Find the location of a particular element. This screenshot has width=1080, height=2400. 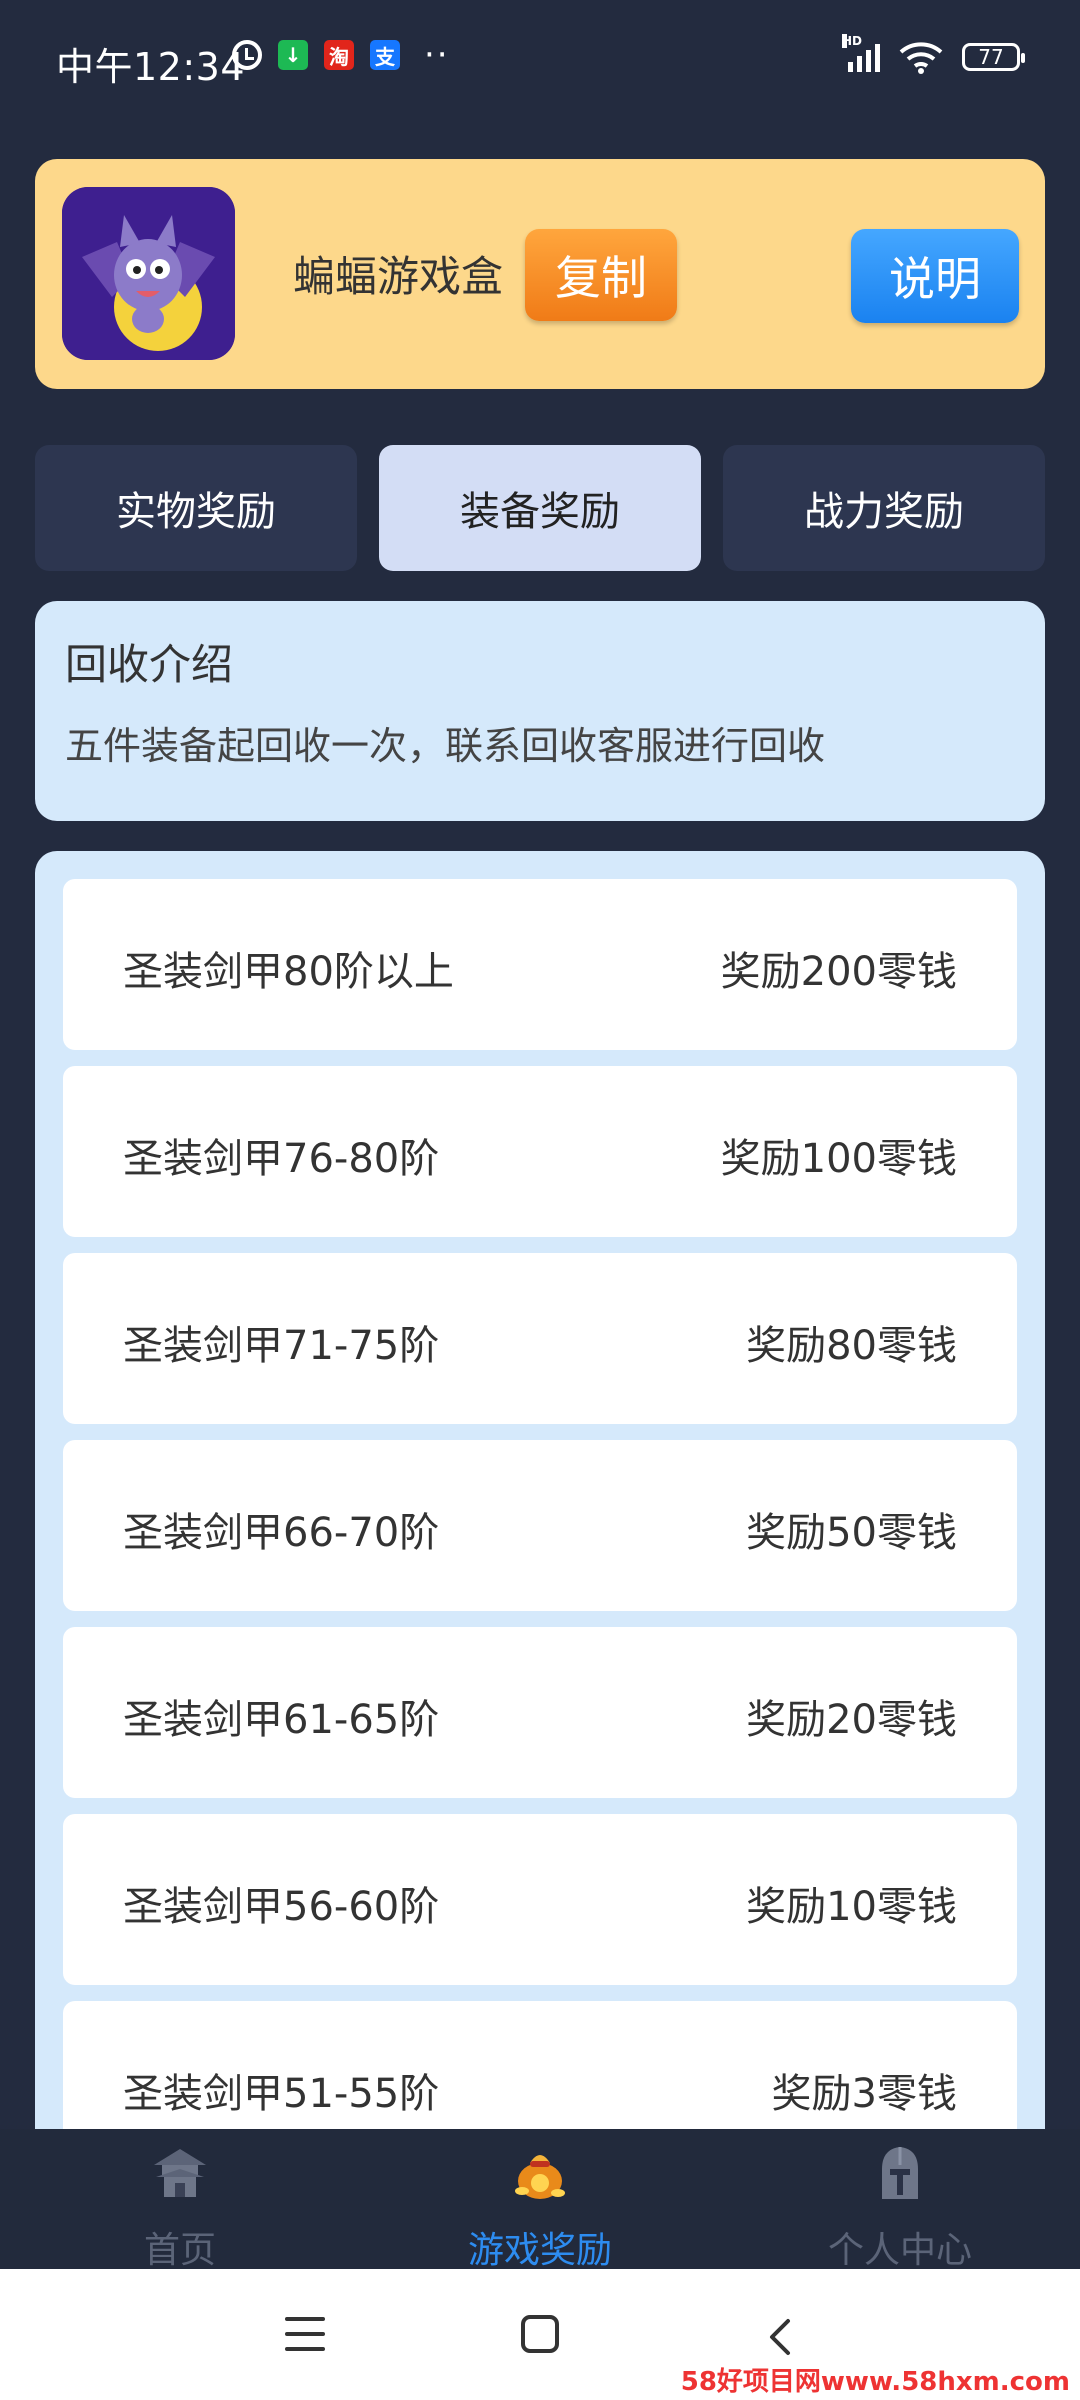

intro-title: 回收介绍 is located at coordinates (149, 664).